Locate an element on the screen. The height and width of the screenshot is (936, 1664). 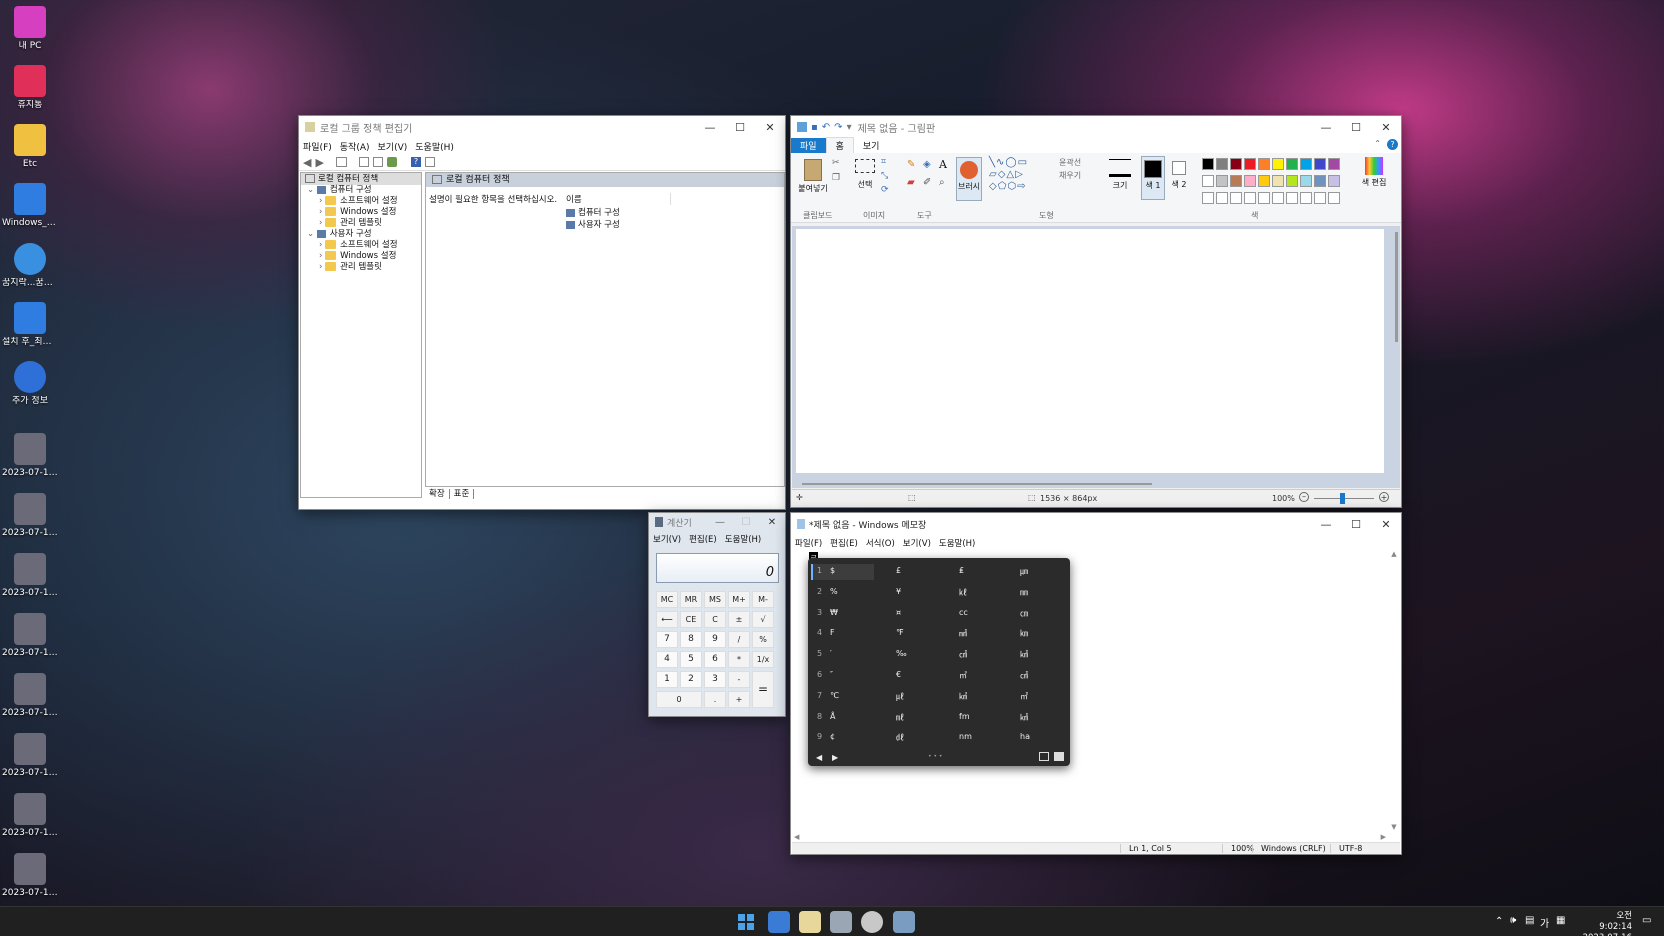
zoom-slider-thumb is located at coordinates (1342, 498).